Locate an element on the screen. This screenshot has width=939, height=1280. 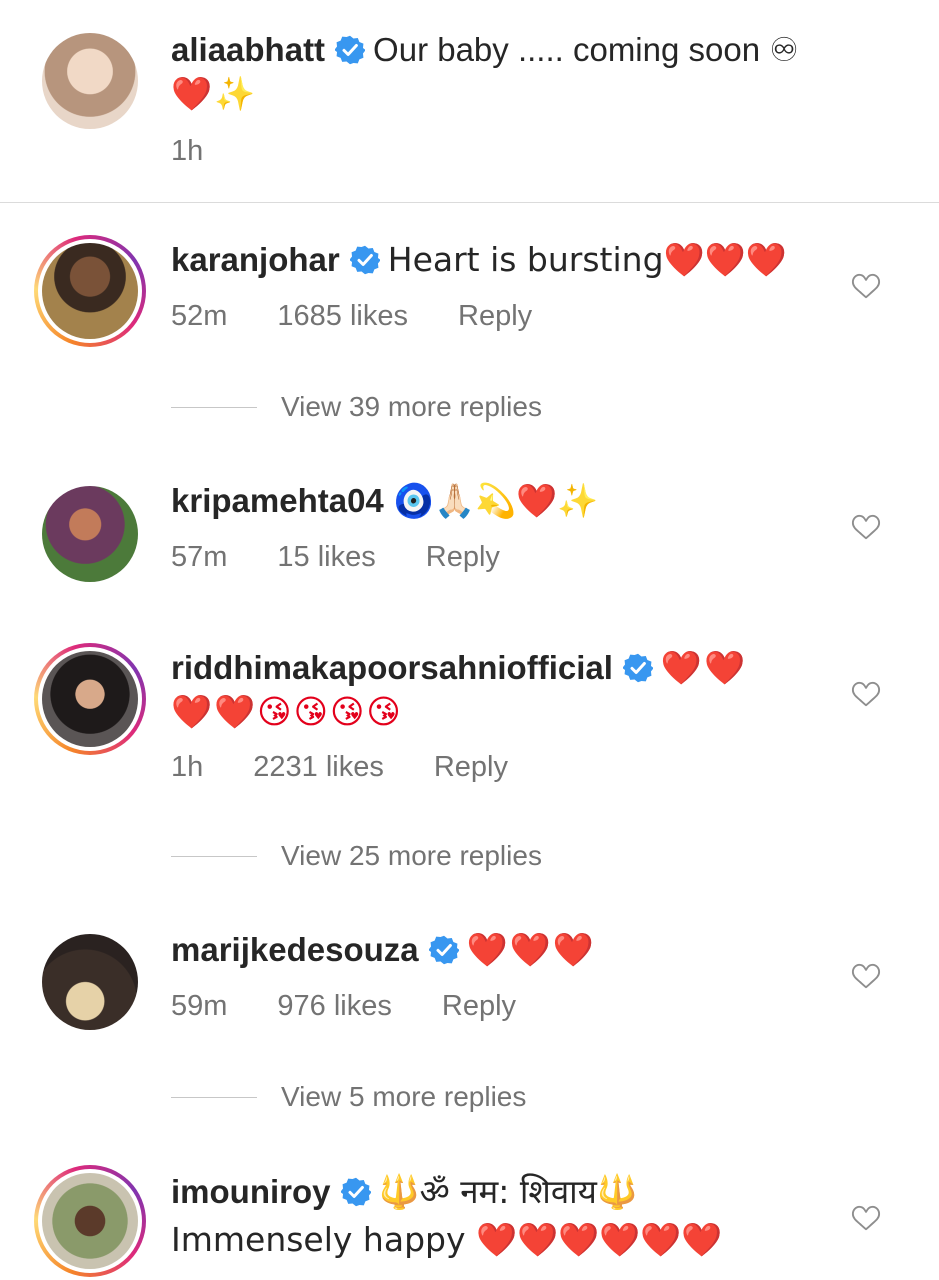
comment-meta: 59m 976 likes Reply is located at coordinates (368, 1006).